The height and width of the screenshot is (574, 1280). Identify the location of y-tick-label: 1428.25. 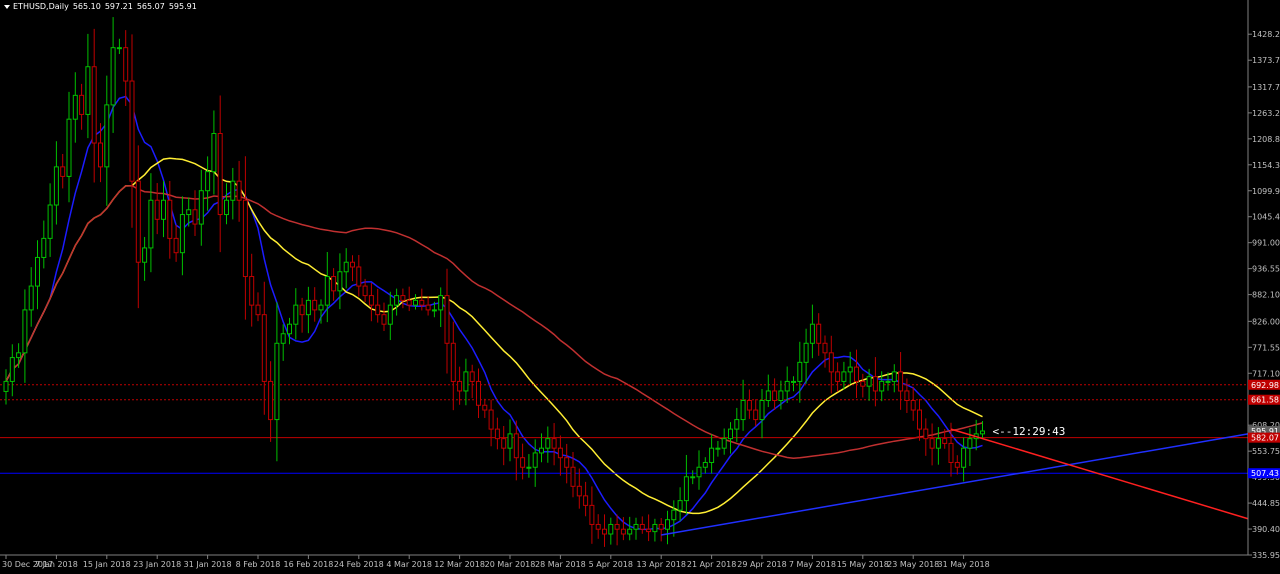
(1266, 34).